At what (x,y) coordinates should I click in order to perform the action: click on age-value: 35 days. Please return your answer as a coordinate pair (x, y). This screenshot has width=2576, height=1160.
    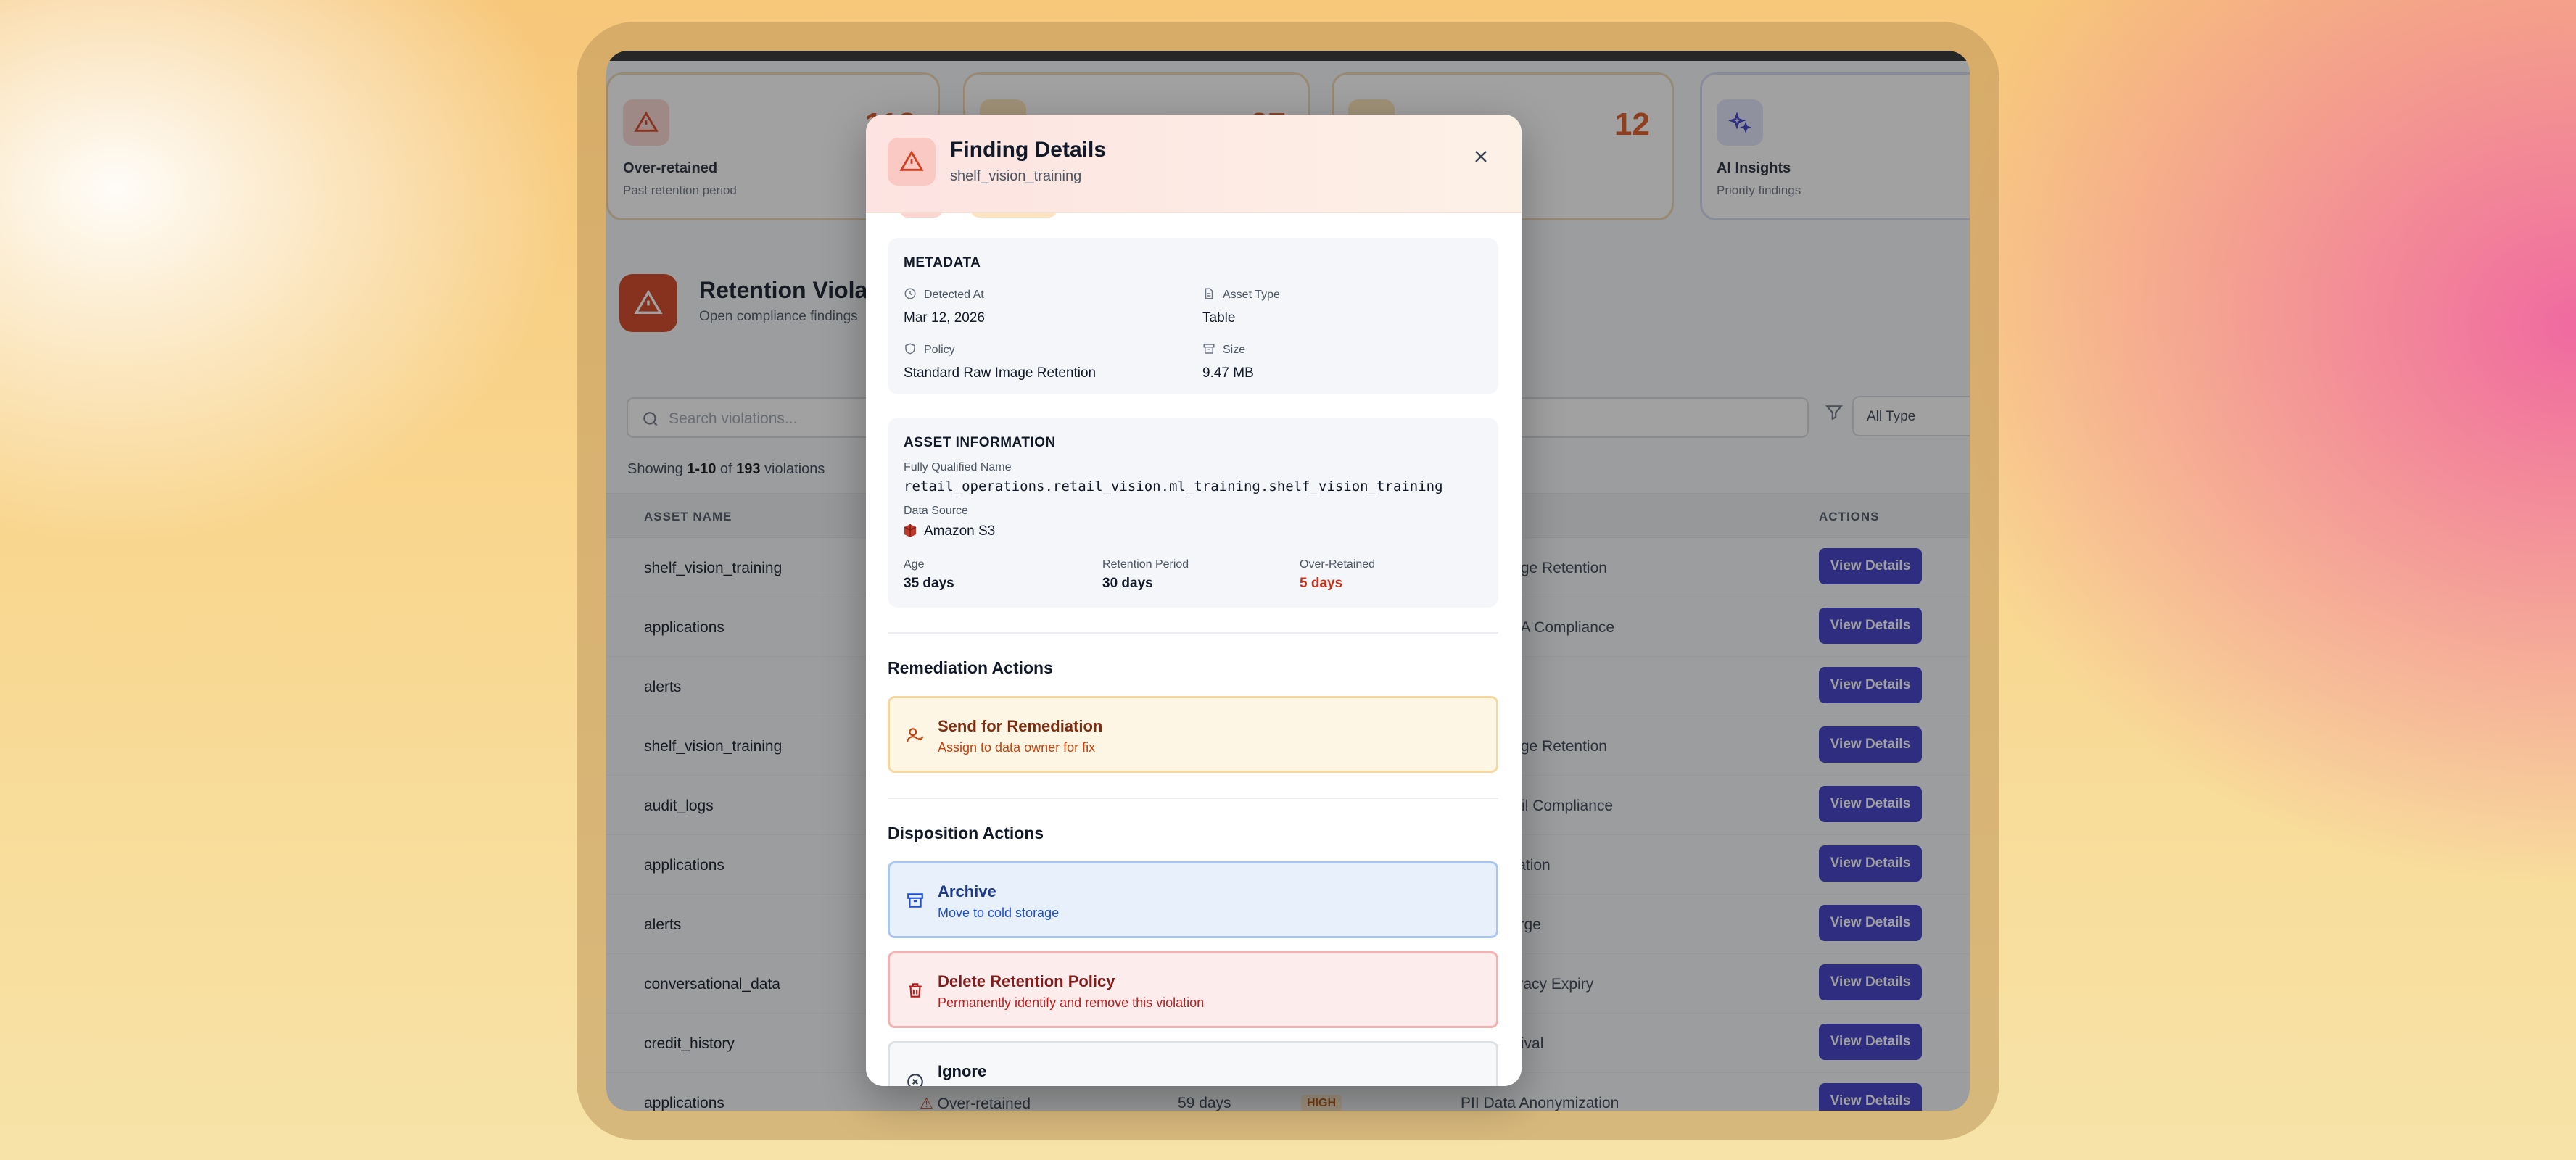
    Looking at the image, I should click on (929, 583).